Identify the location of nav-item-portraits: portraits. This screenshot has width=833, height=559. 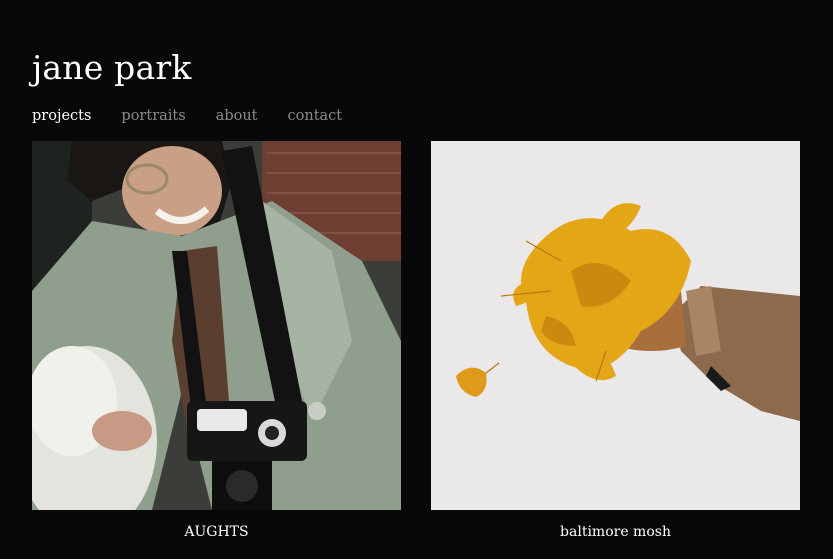
(153, 116).